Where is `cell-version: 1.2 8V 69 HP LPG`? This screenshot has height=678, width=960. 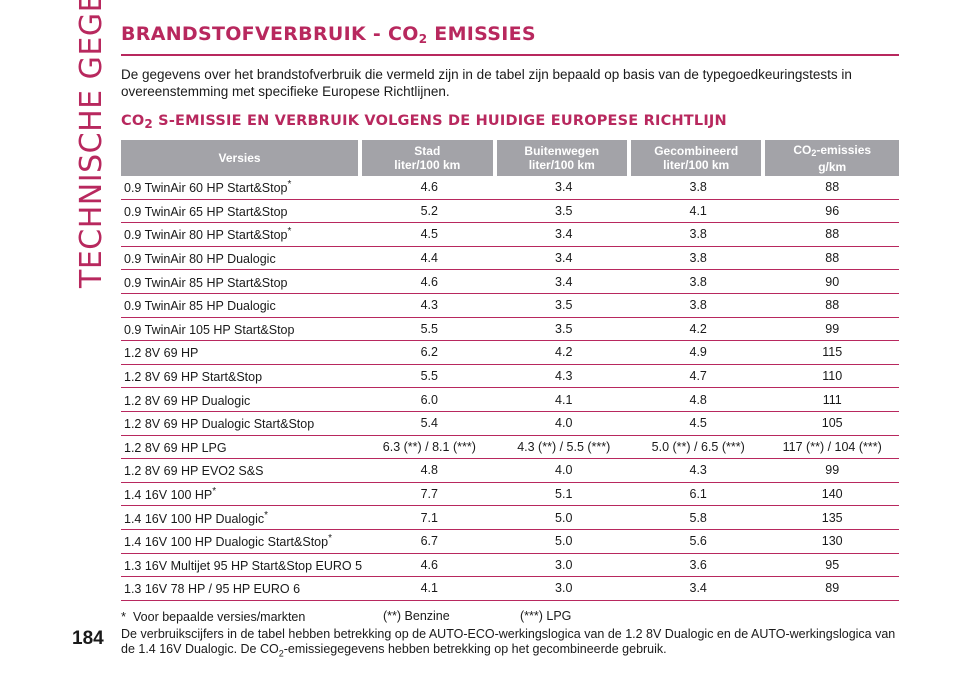 cell-version: 1.2 8V 69 HP LPG is located at coordinates (242, 448).